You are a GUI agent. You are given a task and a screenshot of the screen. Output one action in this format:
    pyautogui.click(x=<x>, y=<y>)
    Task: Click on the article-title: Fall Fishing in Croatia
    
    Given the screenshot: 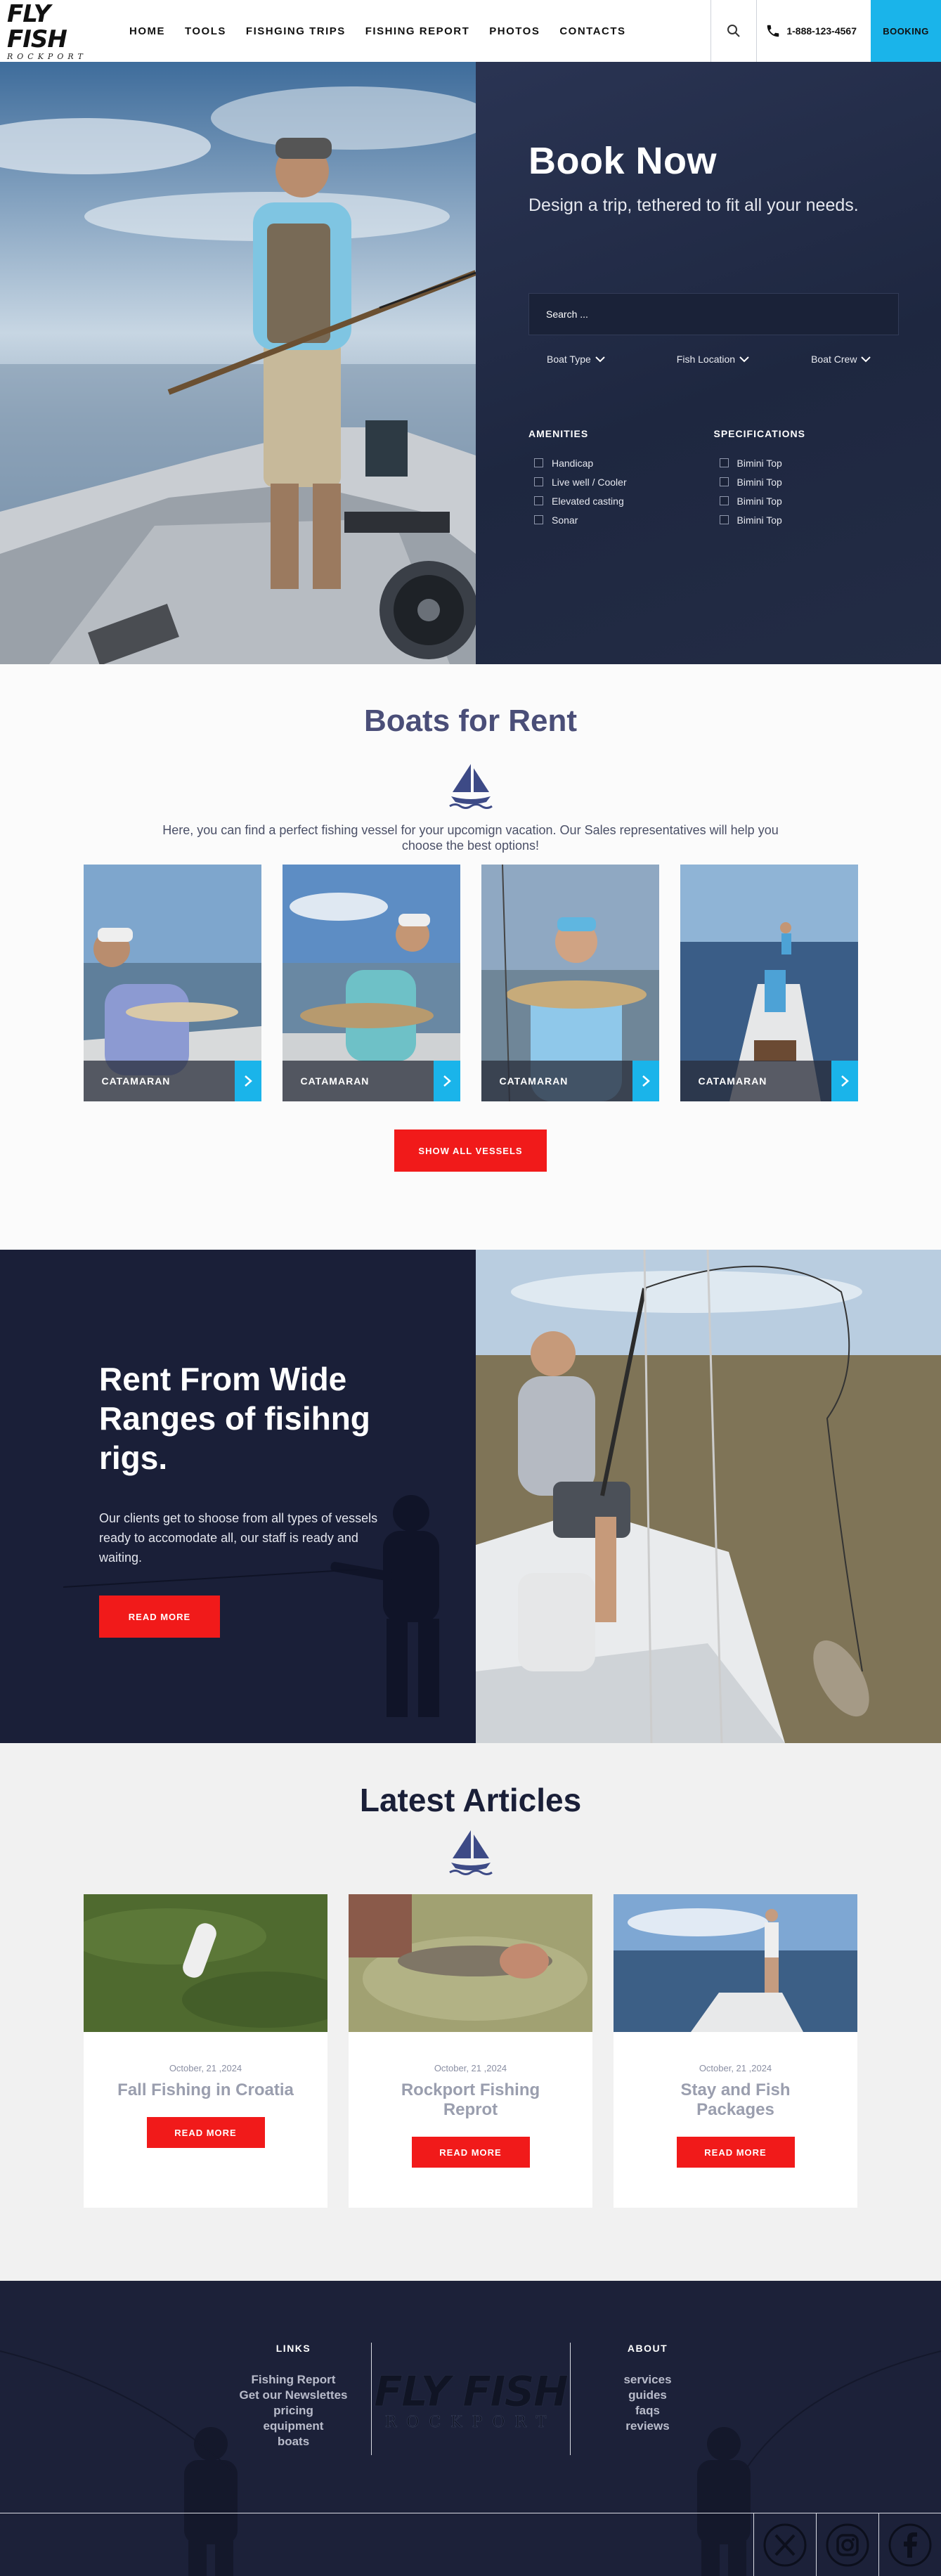 What is the action you would take?
    pyautogui.click(x=205, y=2090)
    